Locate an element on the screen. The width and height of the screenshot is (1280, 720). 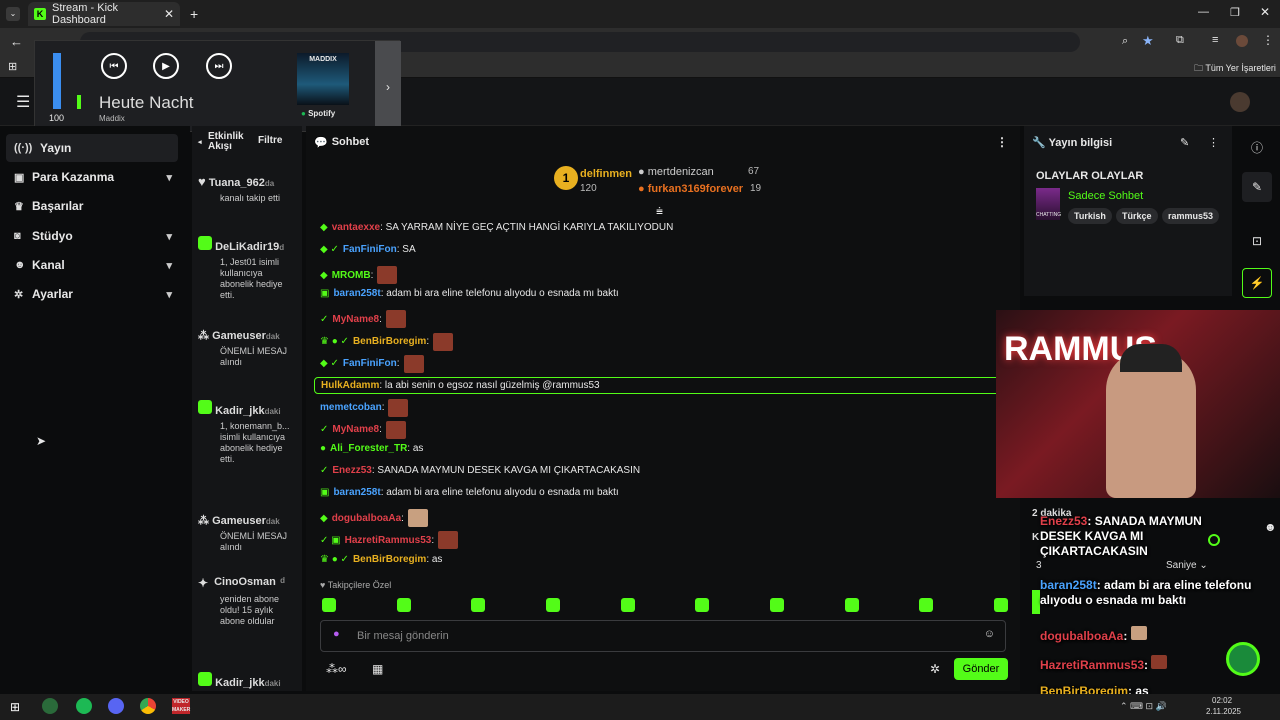
hamburger-menu-icon: ☰ is located at coordinates (23, 102).